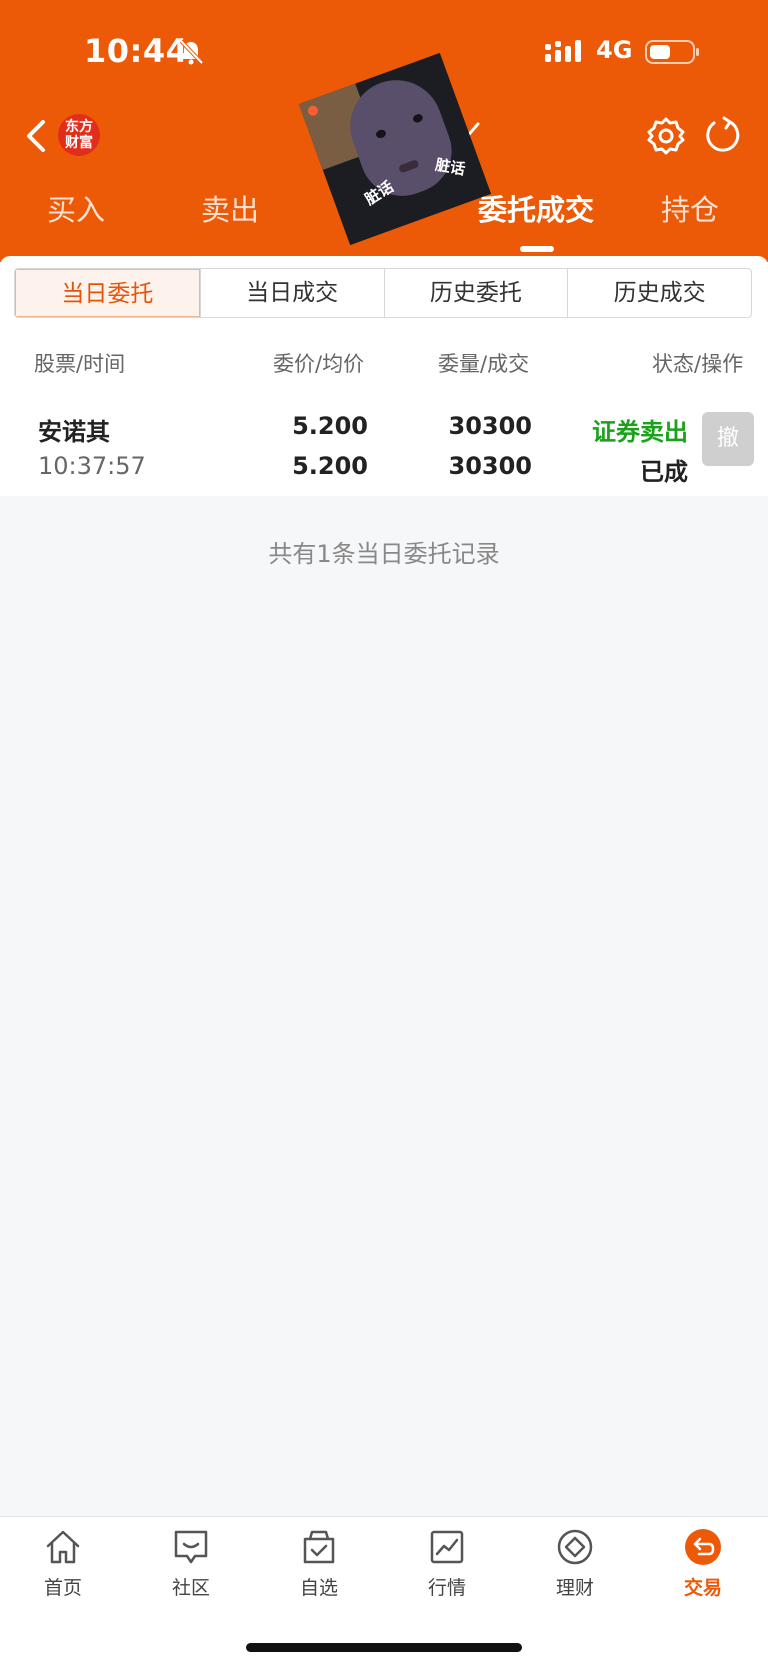 This screenshot has height=1665, width=768. I want to click on nav-wealth-label: 理财, so click(574, 1588).